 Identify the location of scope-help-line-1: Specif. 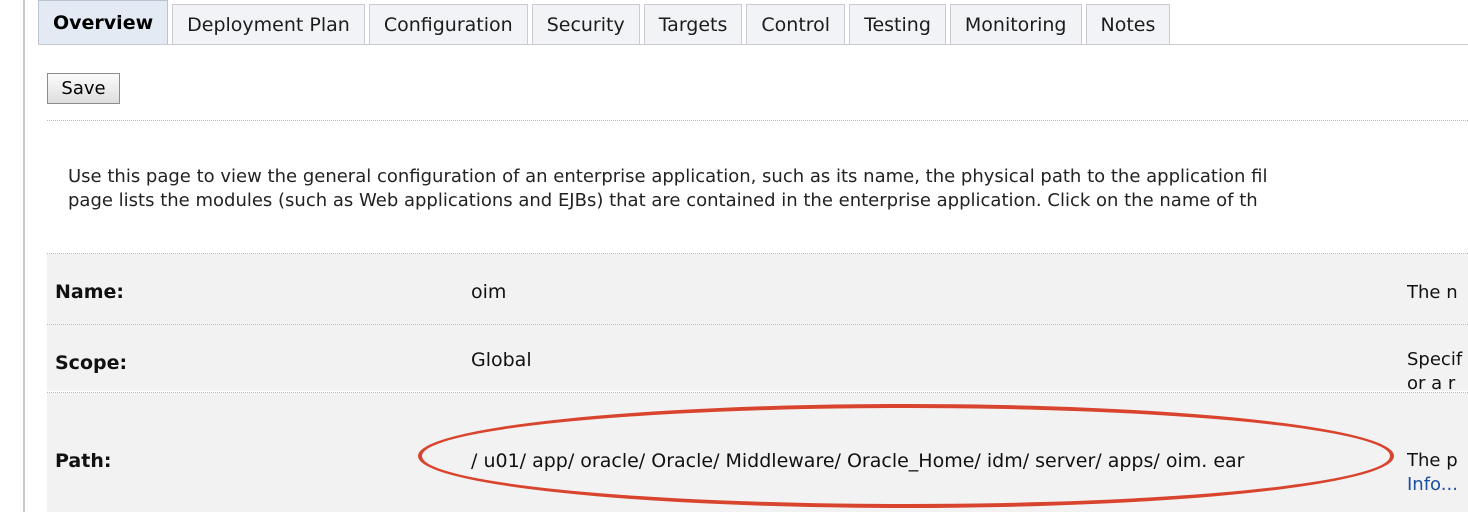
(1435, 359).